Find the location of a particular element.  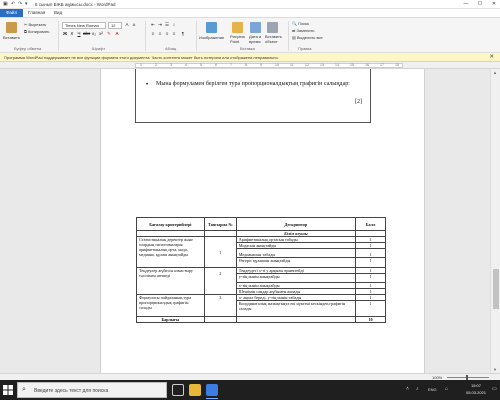

strikethrough-button: abc is located at coordinates (86, 34).